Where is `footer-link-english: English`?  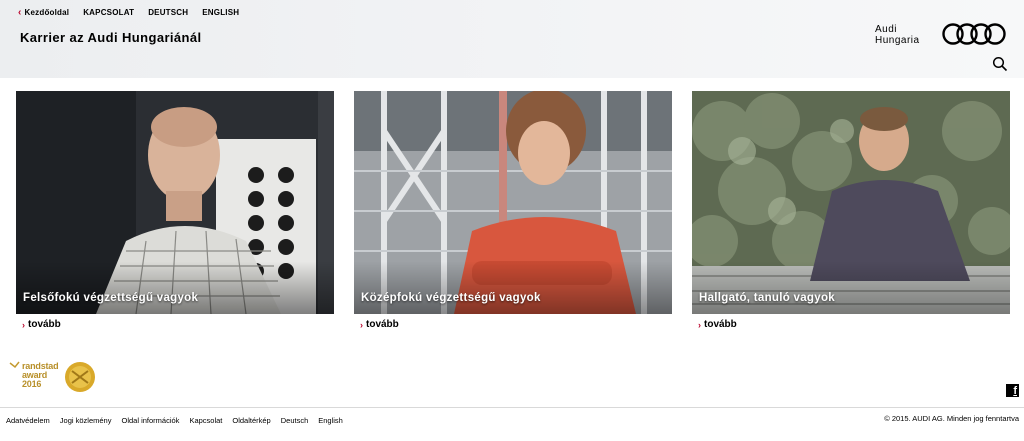 footer-link-english: English is located at coordinates (330, 420).